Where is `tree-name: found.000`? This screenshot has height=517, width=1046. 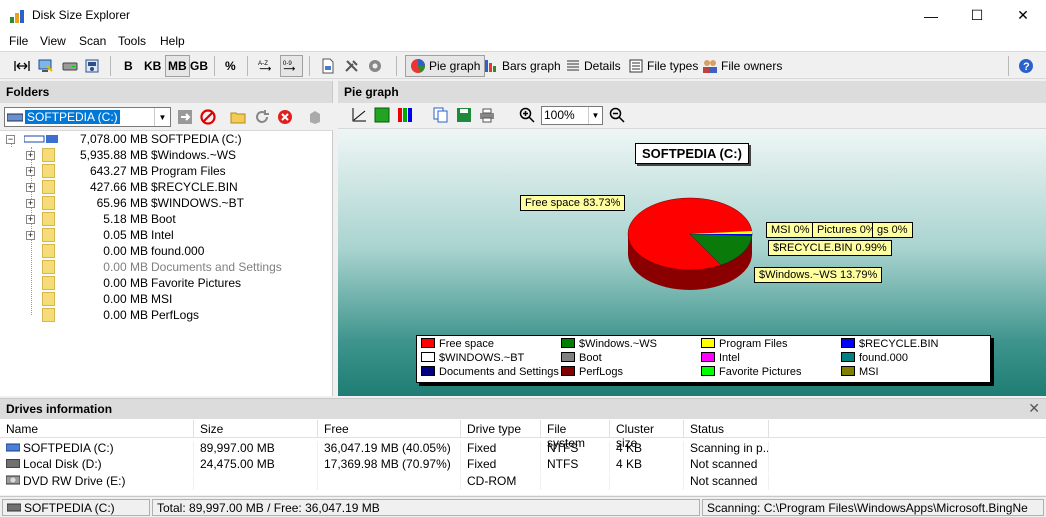 tree-name: found.000 is located at coordinates (178, 251).